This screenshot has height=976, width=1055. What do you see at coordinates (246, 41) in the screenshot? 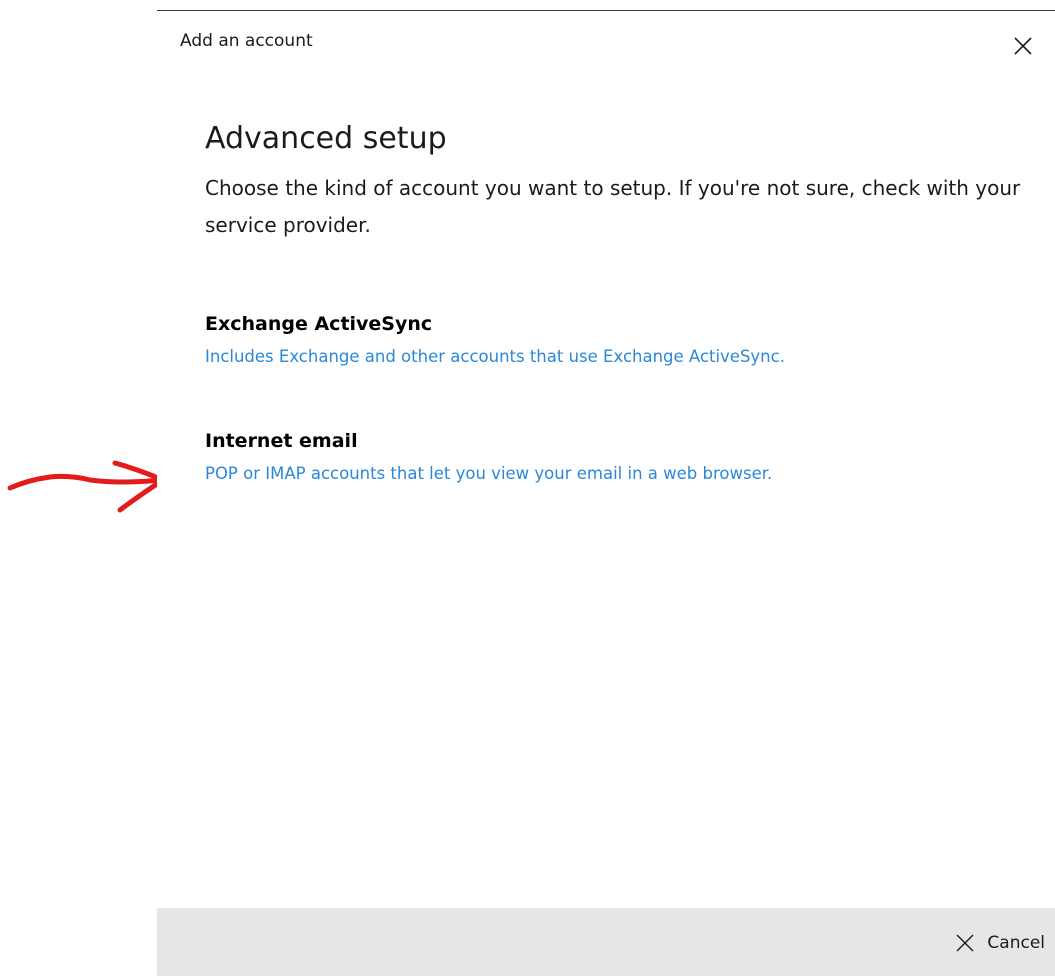
I see `window-title: Add an account` at bounding box center [246, 41].